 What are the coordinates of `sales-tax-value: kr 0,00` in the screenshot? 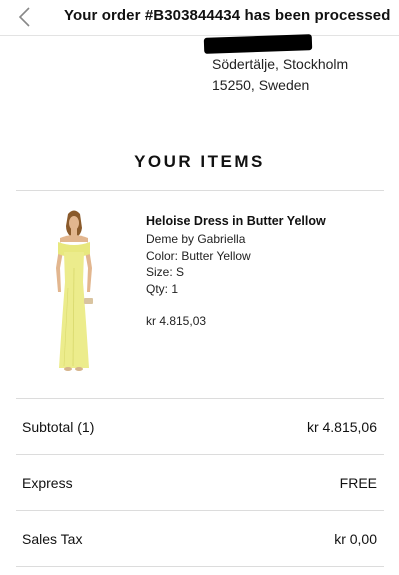 It's located at (355, 539).